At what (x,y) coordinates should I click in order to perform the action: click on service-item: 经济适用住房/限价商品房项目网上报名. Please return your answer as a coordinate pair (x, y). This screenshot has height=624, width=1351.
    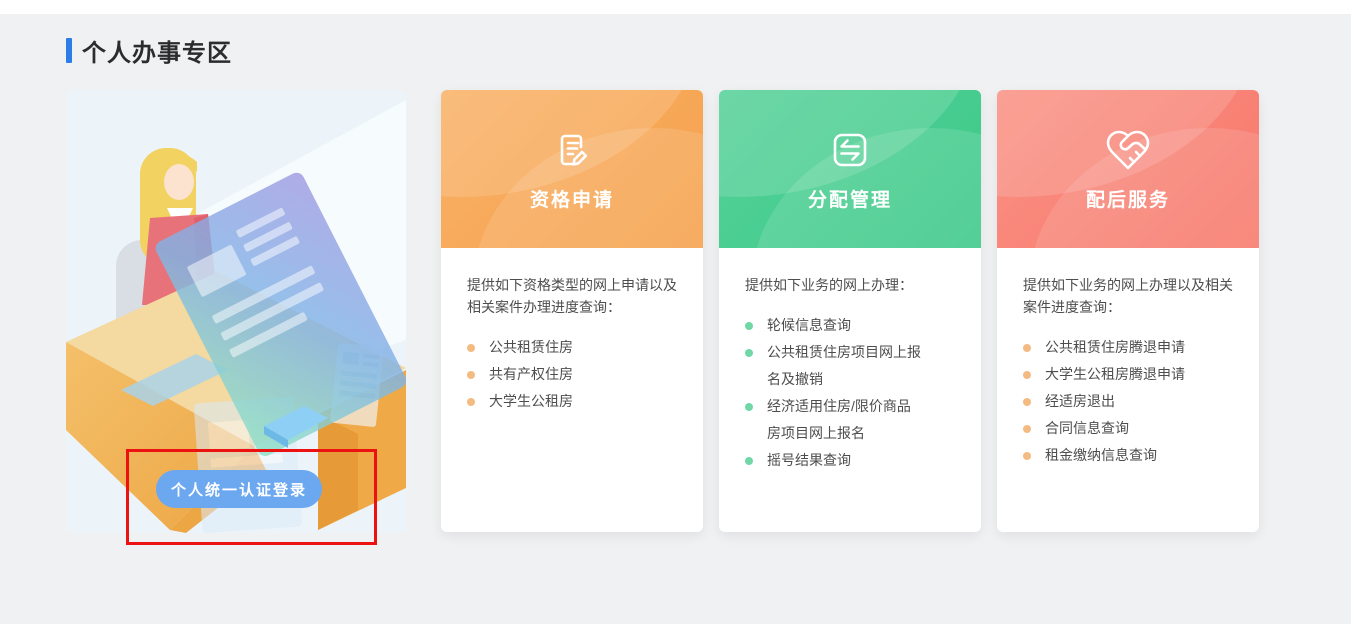
    Looking at the image, I should click on (834, 420).